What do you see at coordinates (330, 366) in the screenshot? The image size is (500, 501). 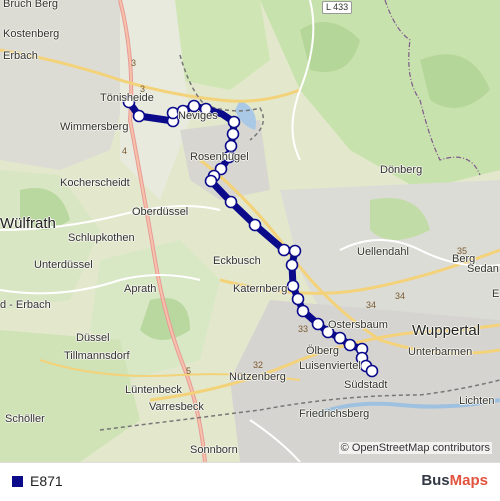 I see `place-label-luisenviertel: Luisenviertel` at bounding box center [330, 366].